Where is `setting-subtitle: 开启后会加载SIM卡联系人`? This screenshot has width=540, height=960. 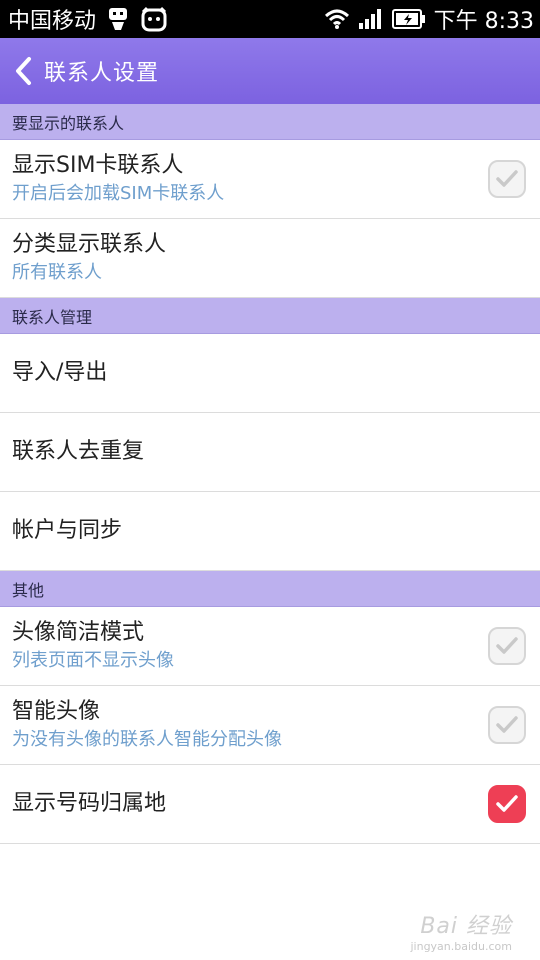 setting-subtitle: 开启后会加载SIM卡联系人 is located at coordinates (118, 193).